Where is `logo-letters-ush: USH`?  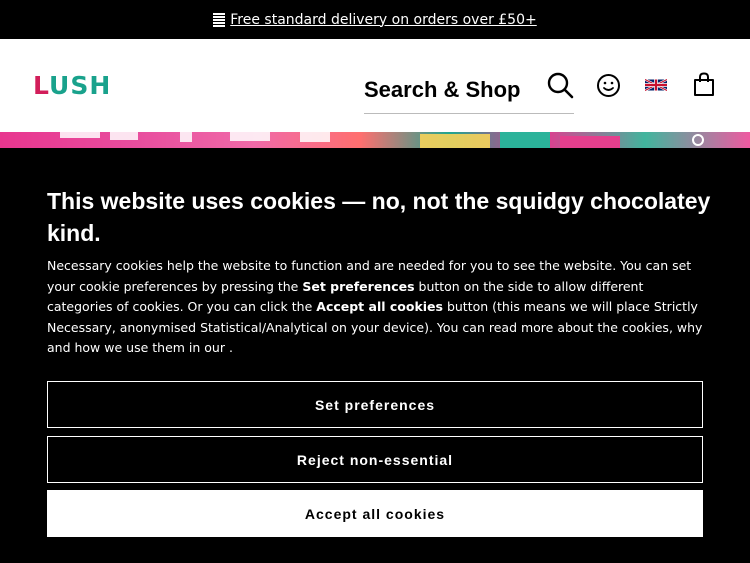
logo-letters-ush: USH is located at coordinates (80, 85).